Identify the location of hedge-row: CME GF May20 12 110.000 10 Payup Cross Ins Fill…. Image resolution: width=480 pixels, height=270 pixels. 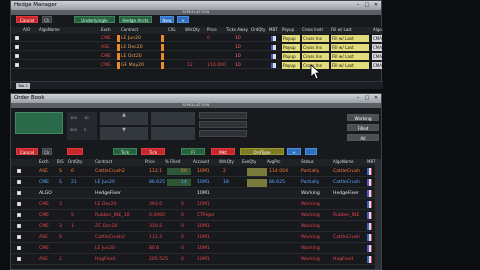
(197, 65).